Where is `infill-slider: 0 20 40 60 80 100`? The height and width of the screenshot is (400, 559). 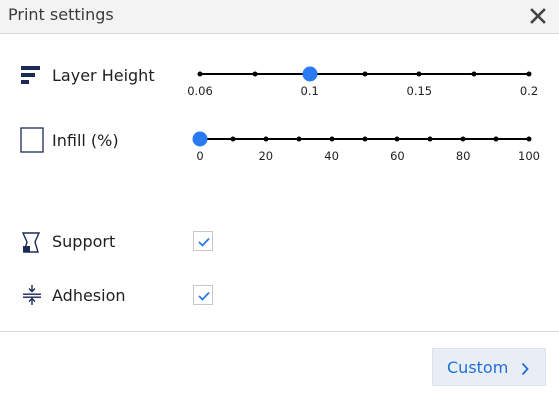 infill-slider: 0 20 40 60 80 100 is located at coordinates (366, 150).